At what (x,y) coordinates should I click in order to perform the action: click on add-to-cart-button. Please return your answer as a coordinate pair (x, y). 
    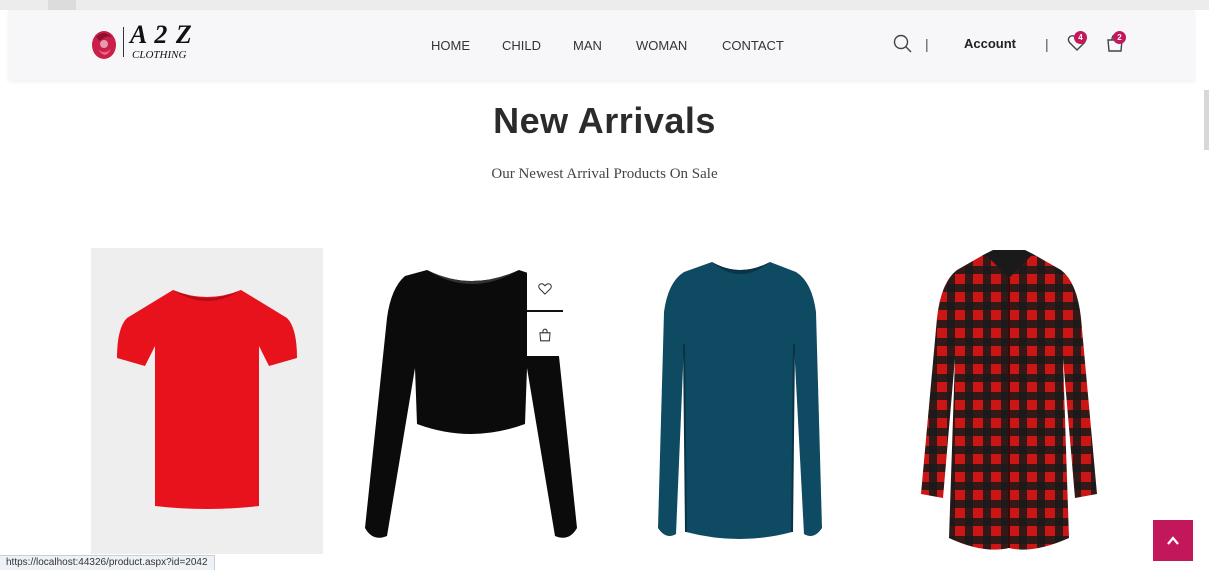
    Looking at the image, I should click on (545, 335).